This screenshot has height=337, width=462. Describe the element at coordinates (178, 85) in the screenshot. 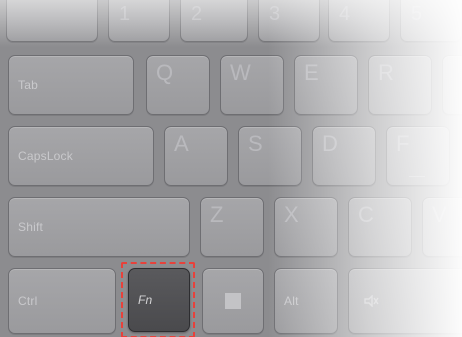

I see `key-q: Q` at that location.